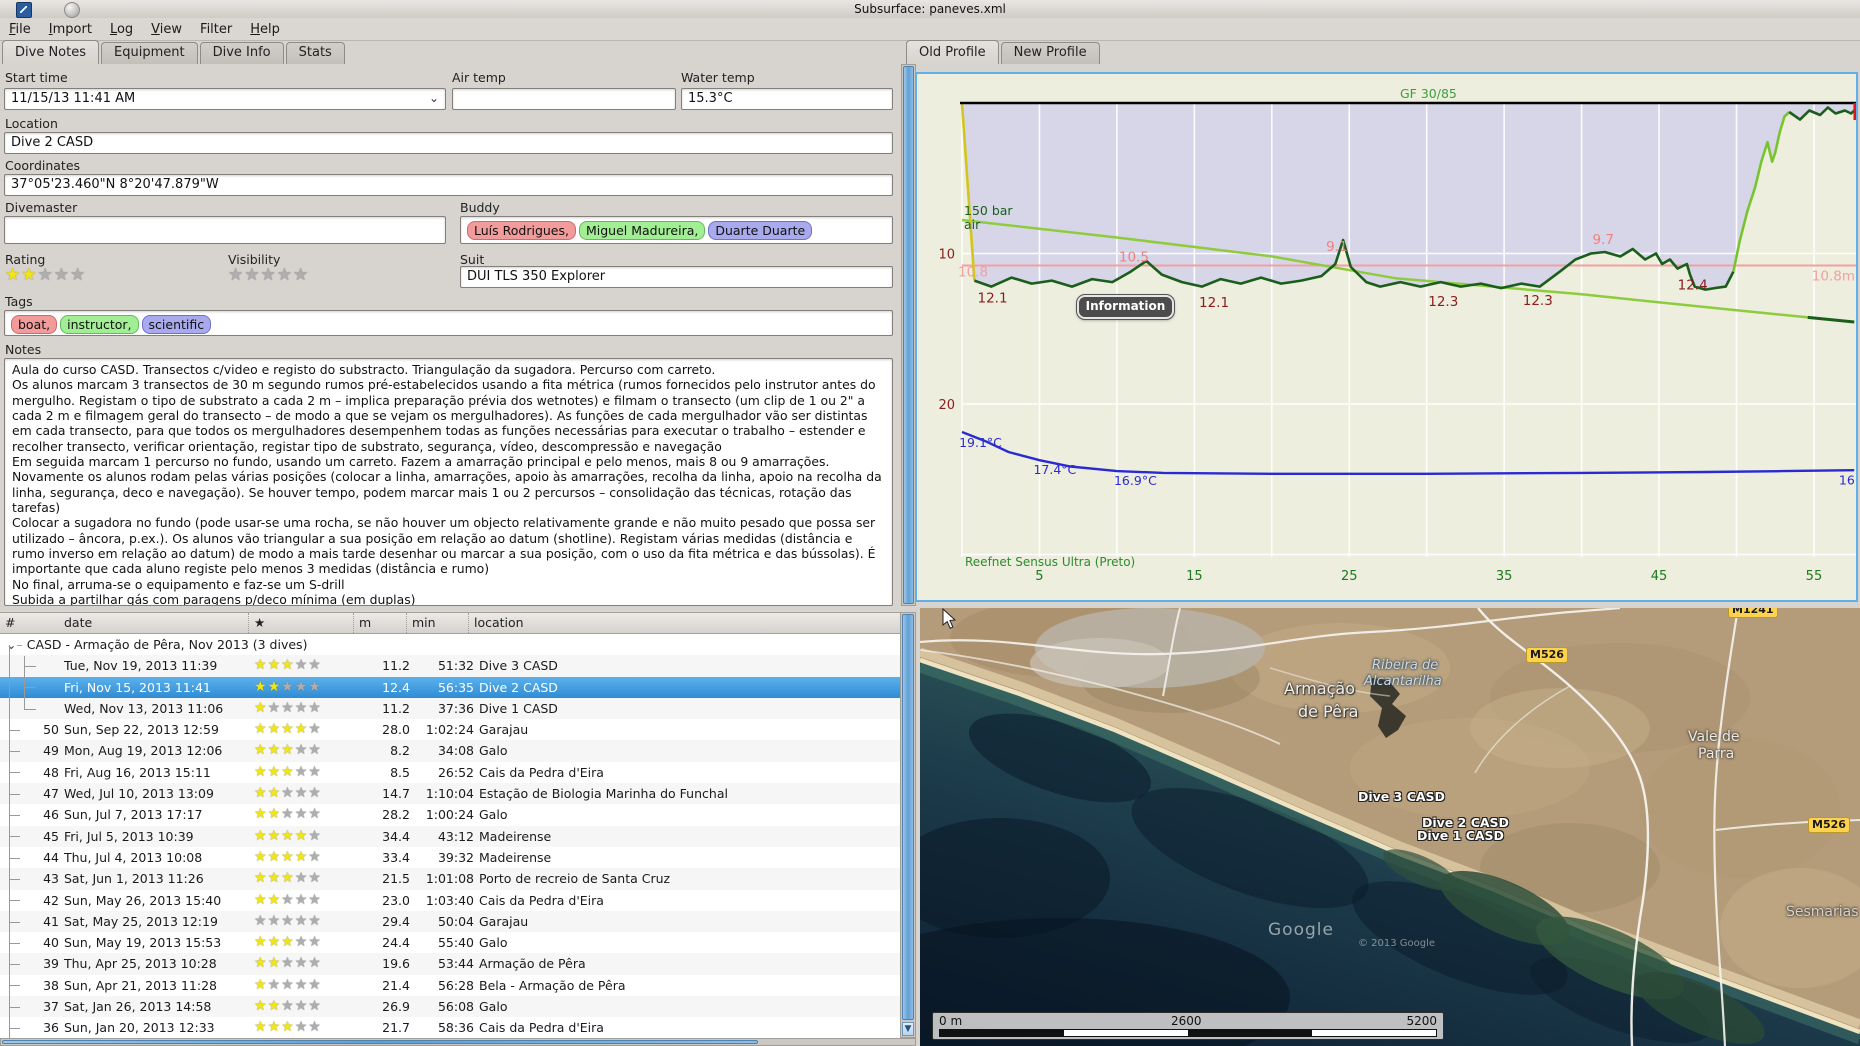  I want to click on menu-view: View, so click(166, 29).